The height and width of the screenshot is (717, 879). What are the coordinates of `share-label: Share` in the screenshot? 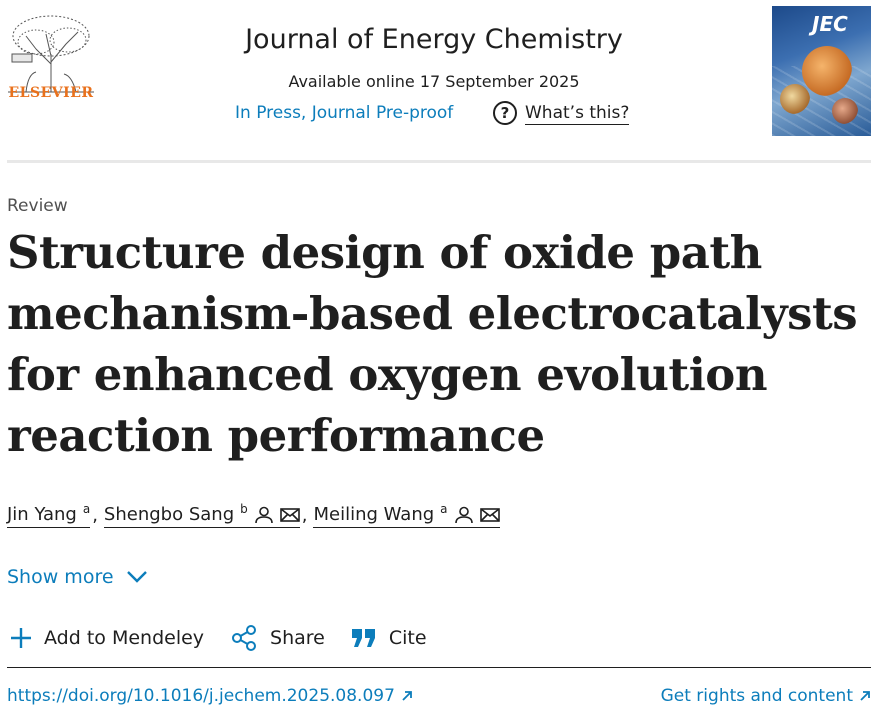 It's located at (297, 638).